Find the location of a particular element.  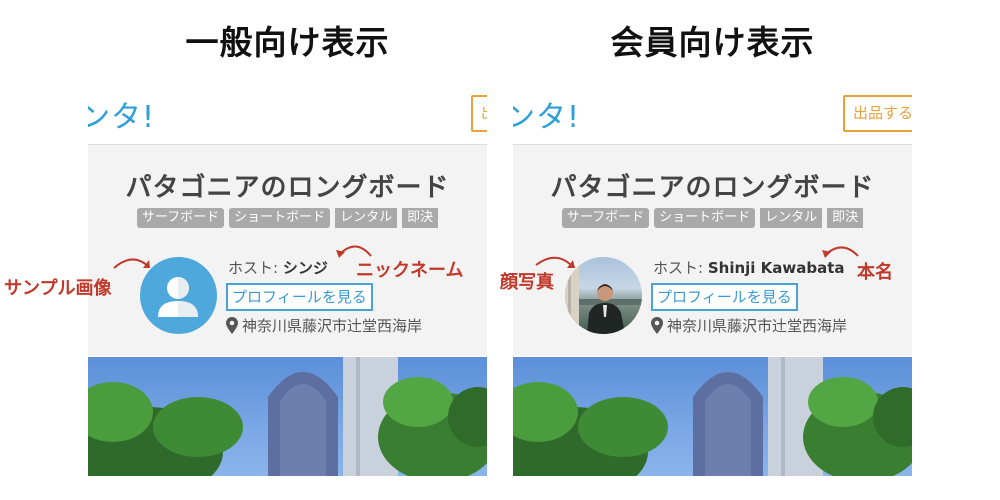

host-info: ホスト: Shinji Kawabata is located at coordinates (749, 267).